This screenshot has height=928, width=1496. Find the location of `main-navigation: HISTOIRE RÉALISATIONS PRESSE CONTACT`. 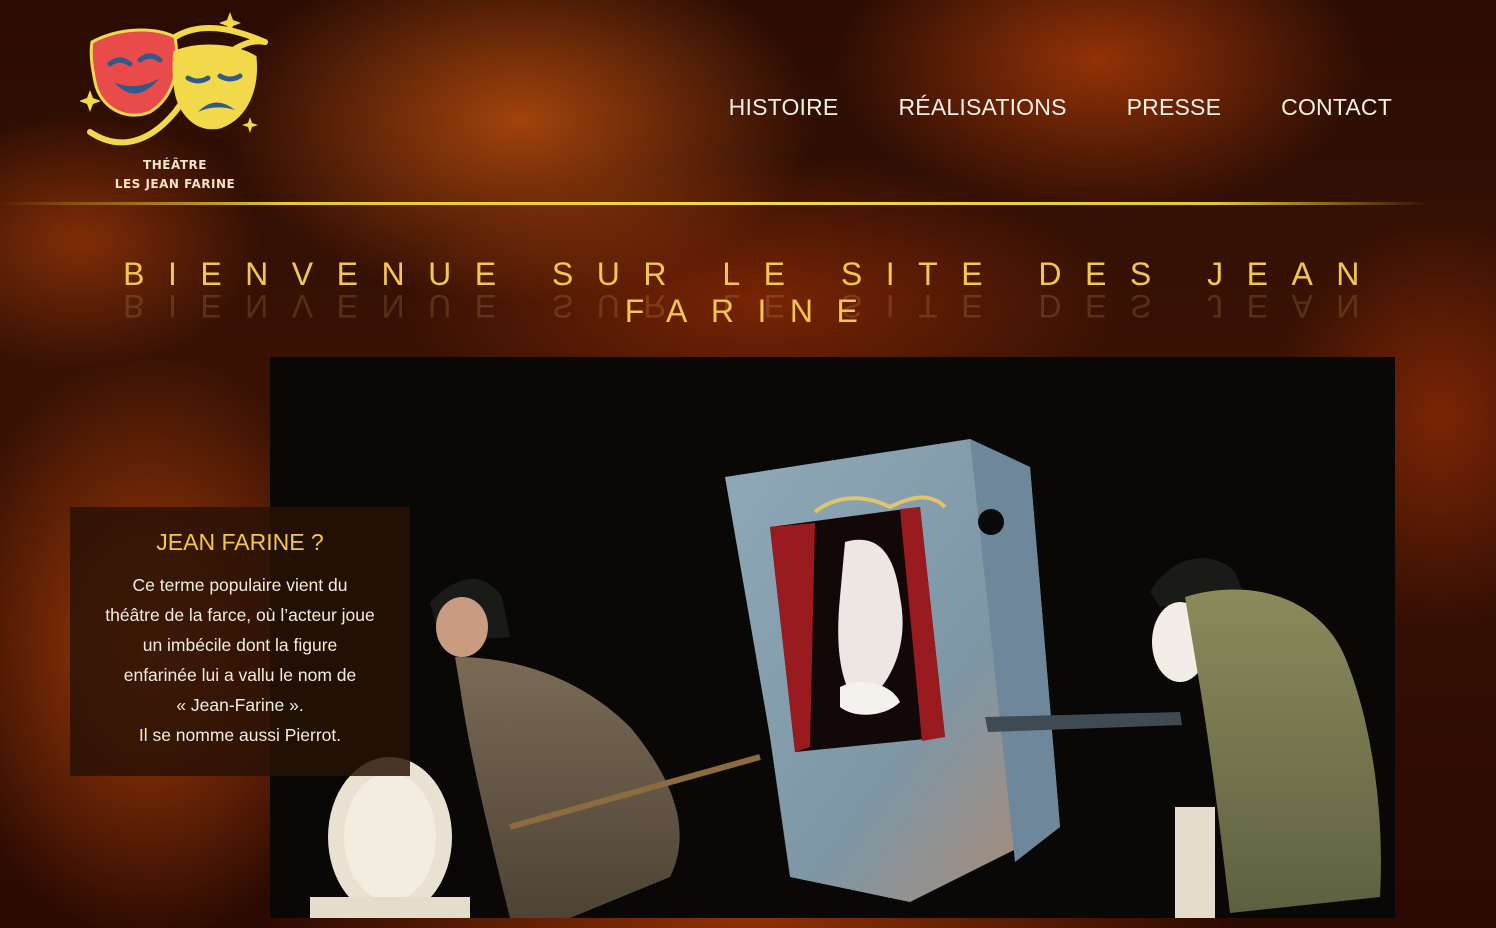

main-navigation: HISTOIRE RÉALISATIONS PRESSE CONTACT is located at coordinates (1060, 107).